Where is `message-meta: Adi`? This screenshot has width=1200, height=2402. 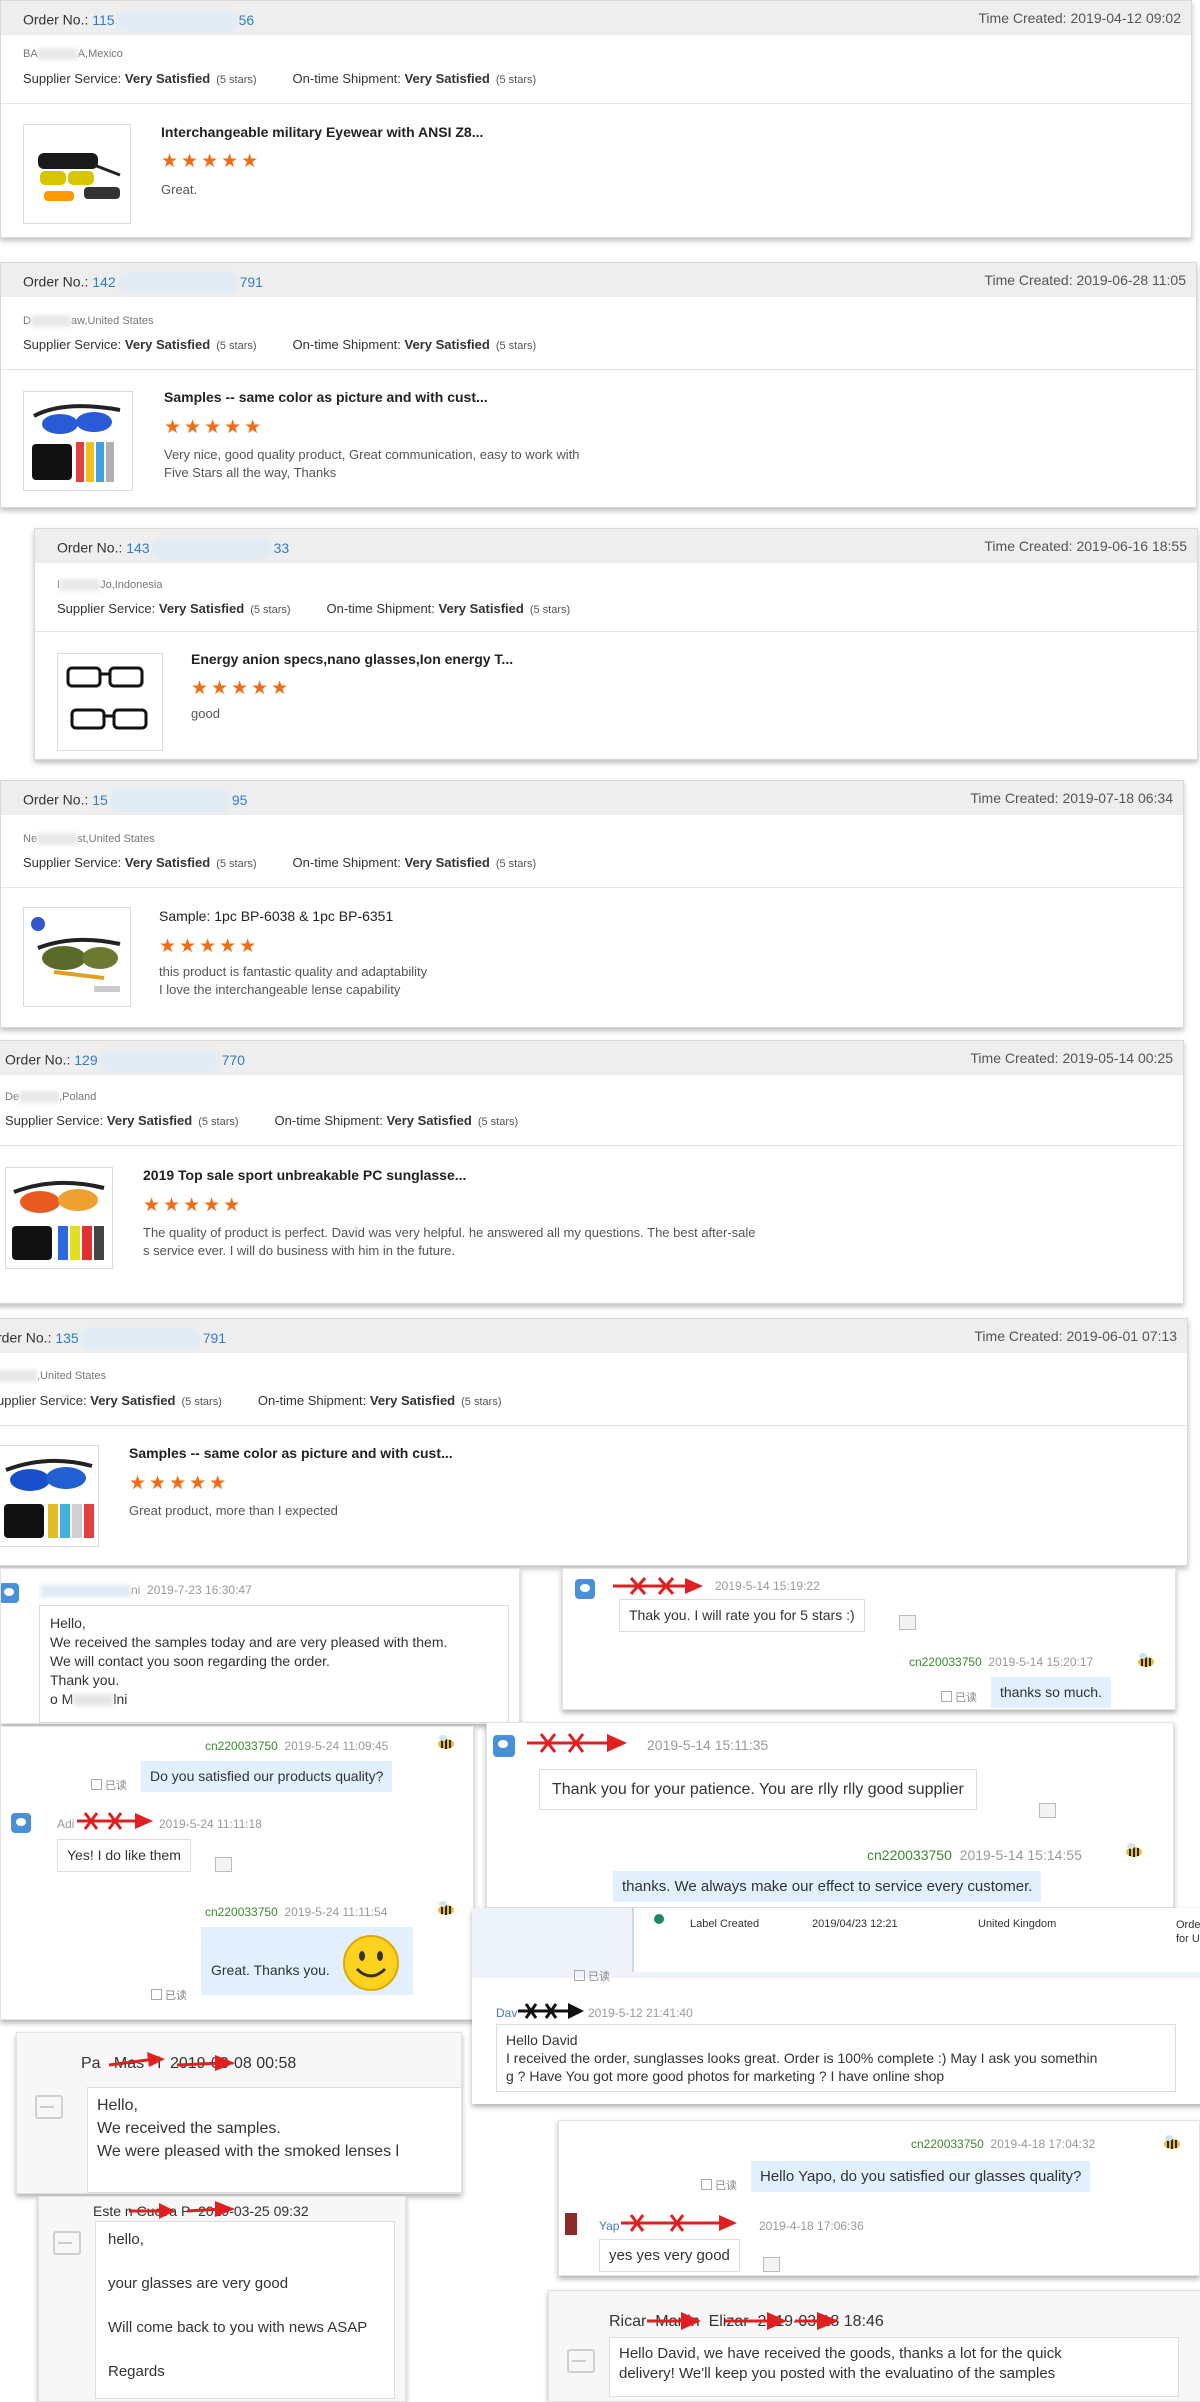
message-meta: Adi is located at coordinates (66, 1824).